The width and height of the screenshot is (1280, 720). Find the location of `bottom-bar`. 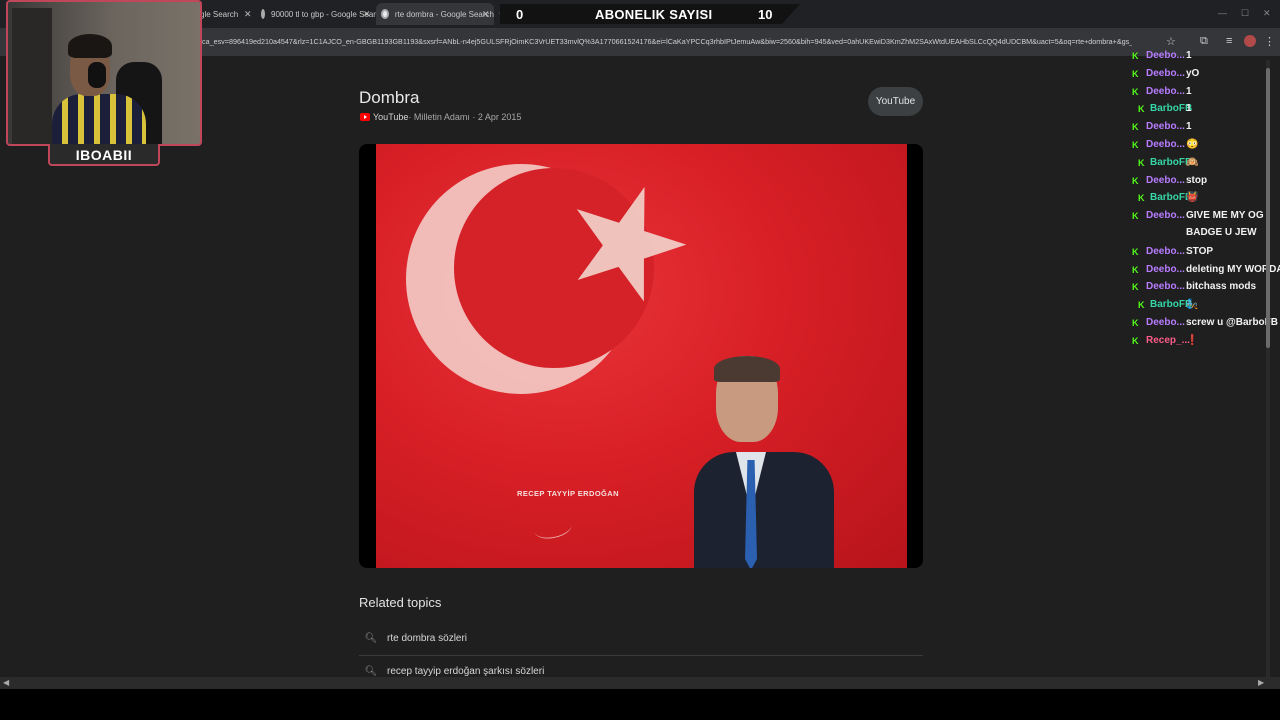

bottom-bar is located at coordinates (640, 704).